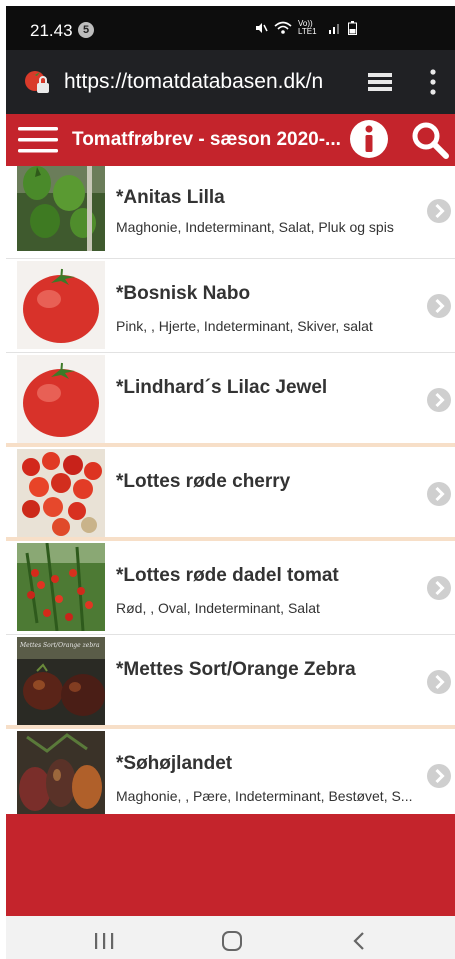 The image size is (455, 959). What do you see at coordinates (232, 941) in the screenshot?
I see `home-icon` at bounding box center [232, 941].